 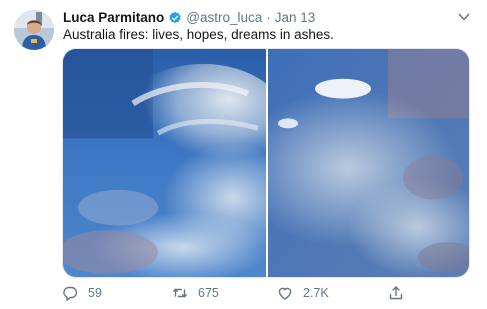 I want to click on retweet-icon, so click(x=180, y=293).